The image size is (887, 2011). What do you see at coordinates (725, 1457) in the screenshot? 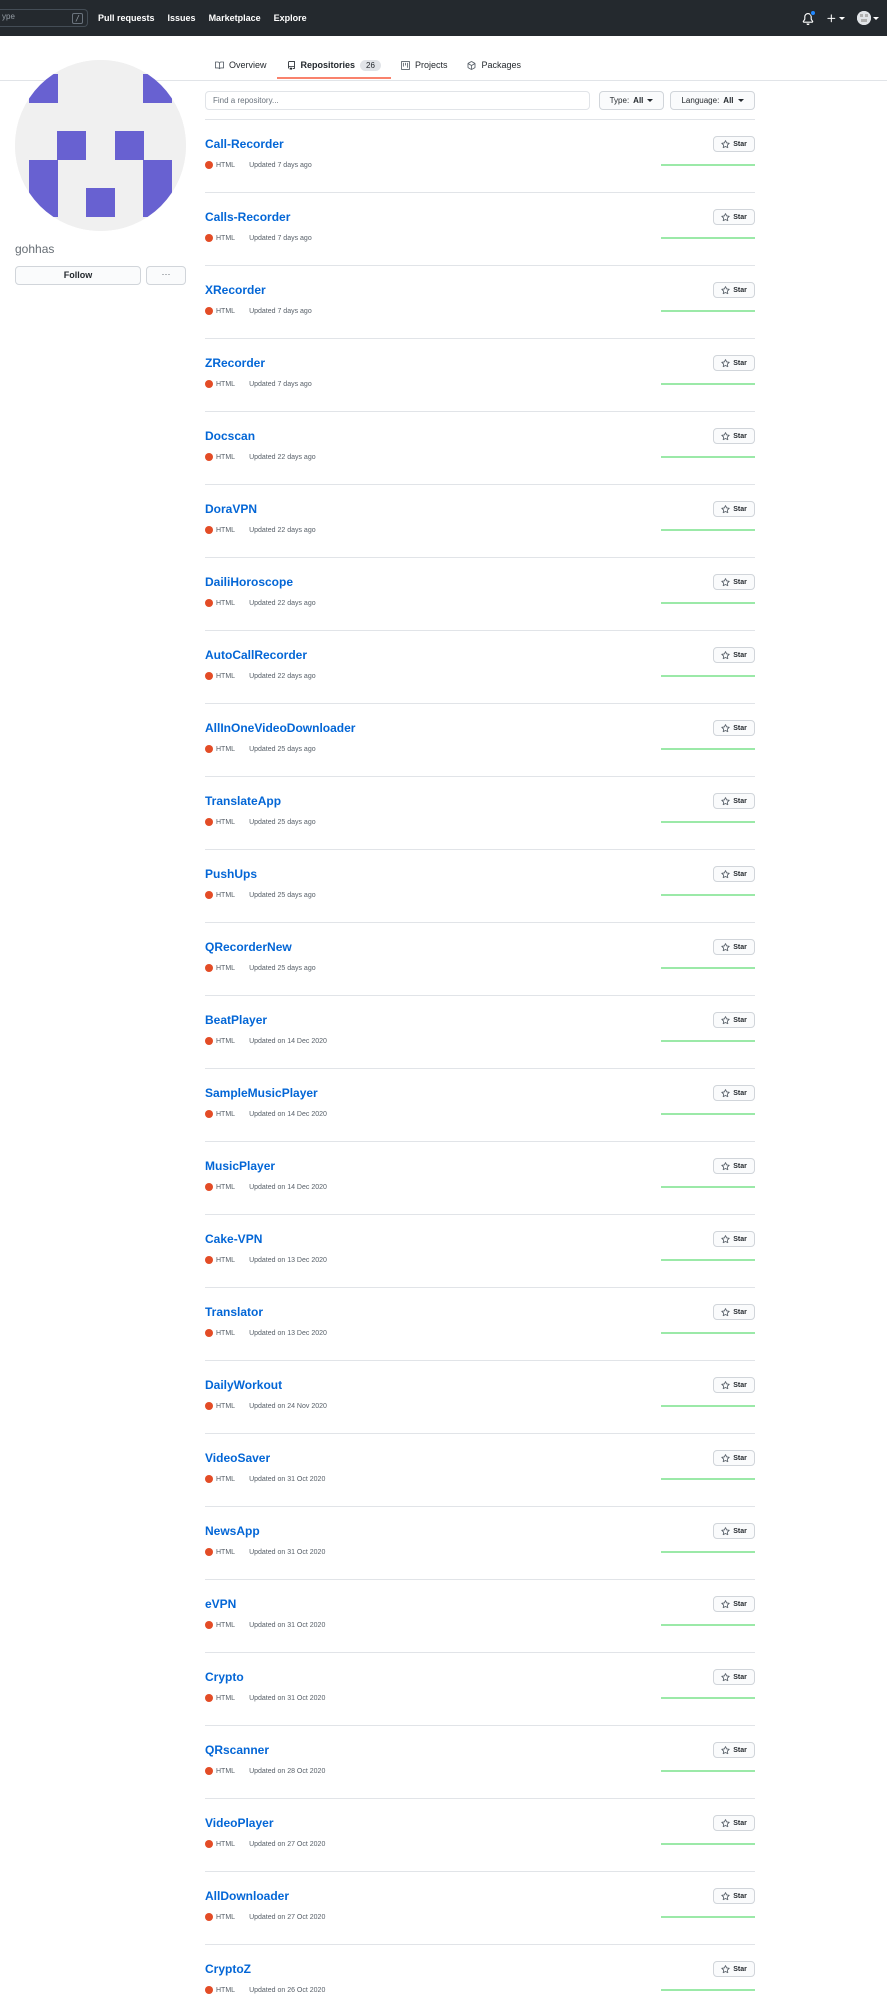
I see `star-icon` at bounding box center [725, 1457].